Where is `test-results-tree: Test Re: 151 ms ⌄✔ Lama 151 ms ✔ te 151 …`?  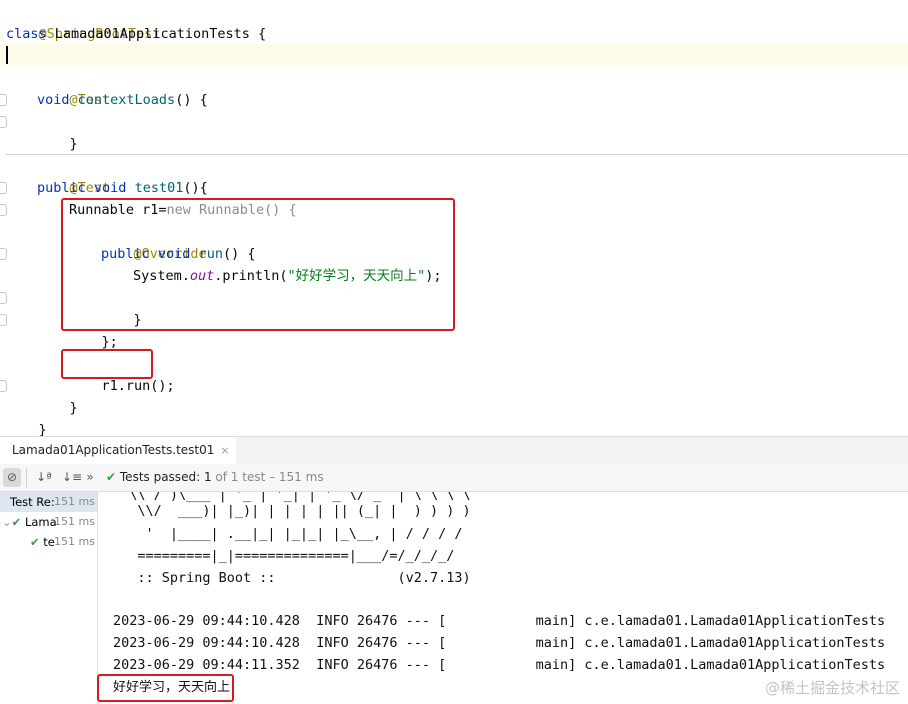
test-results-tree: Test Re: 151 ms ⌄✔ Lama 151 ms ✔ te 151 … is located at coordinates (49, 598).